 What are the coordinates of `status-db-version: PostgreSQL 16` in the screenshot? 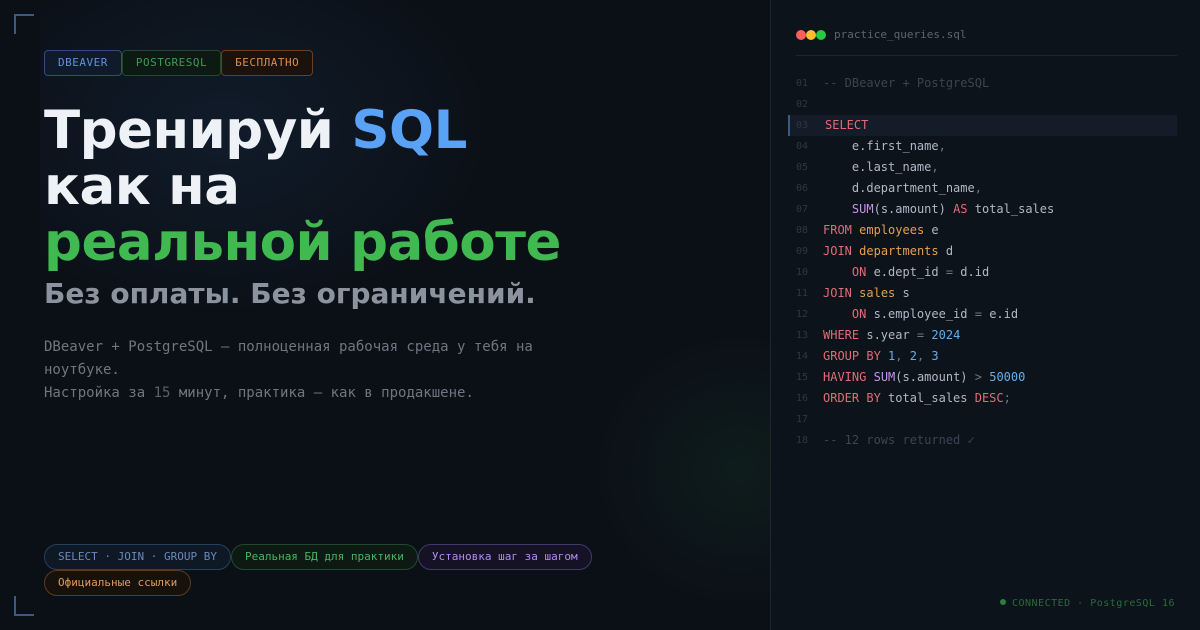 It's located at (1132, 603).